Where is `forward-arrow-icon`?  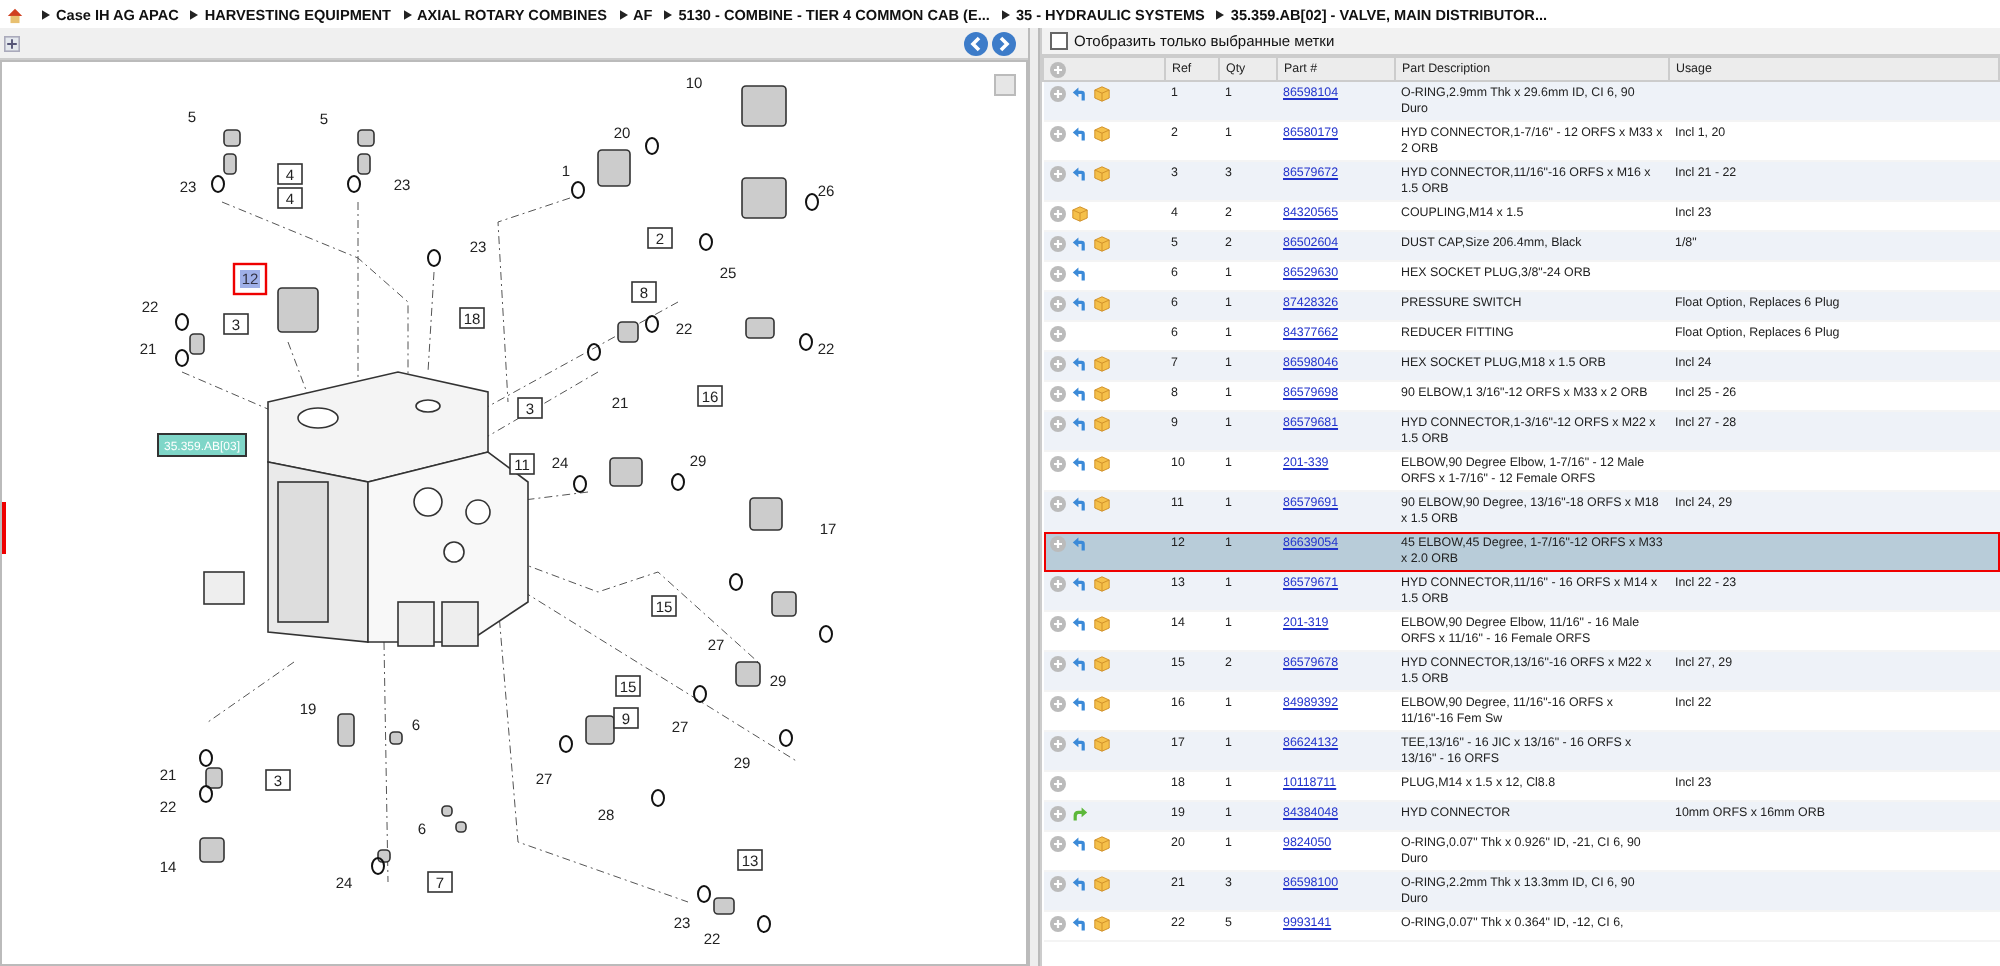
forward-arrow-icon is located at coordinates (1079, 813).